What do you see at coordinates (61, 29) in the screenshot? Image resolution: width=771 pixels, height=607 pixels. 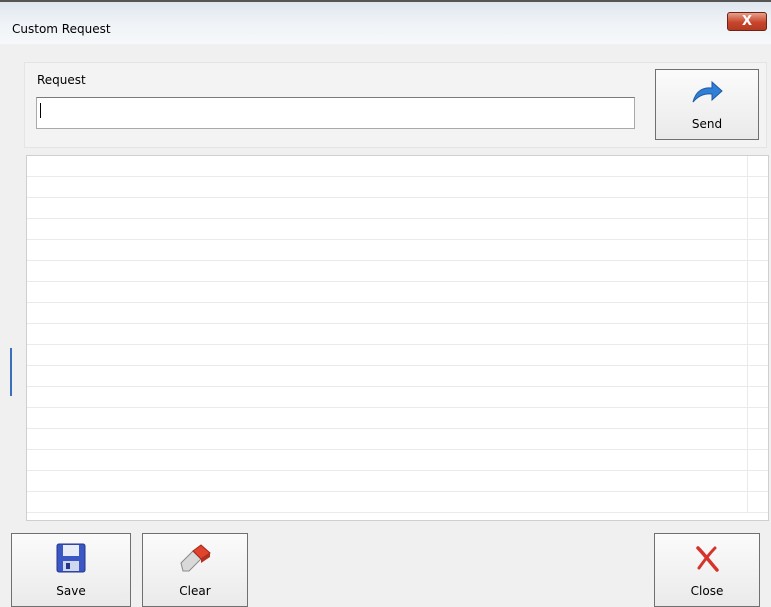 I see `window-title: Custom Request` at bounding box center [61, 29].